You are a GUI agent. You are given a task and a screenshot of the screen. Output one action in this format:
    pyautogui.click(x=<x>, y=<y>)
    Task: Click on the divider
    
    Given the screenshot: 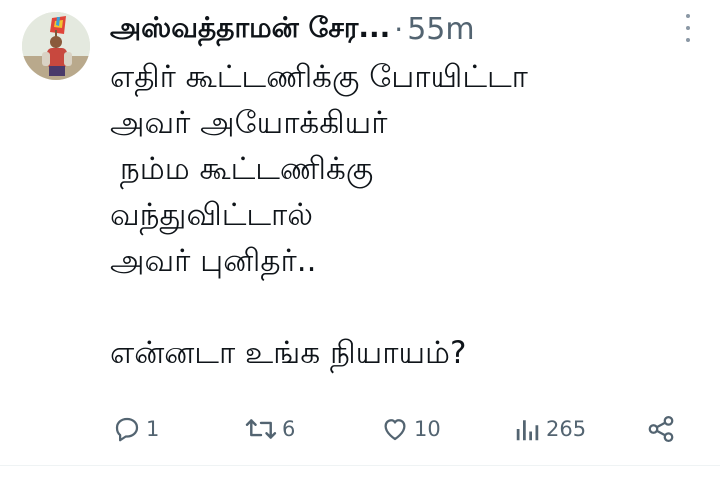 What is the action you would take?
    pyautogui.click(x=360, y=465)
    